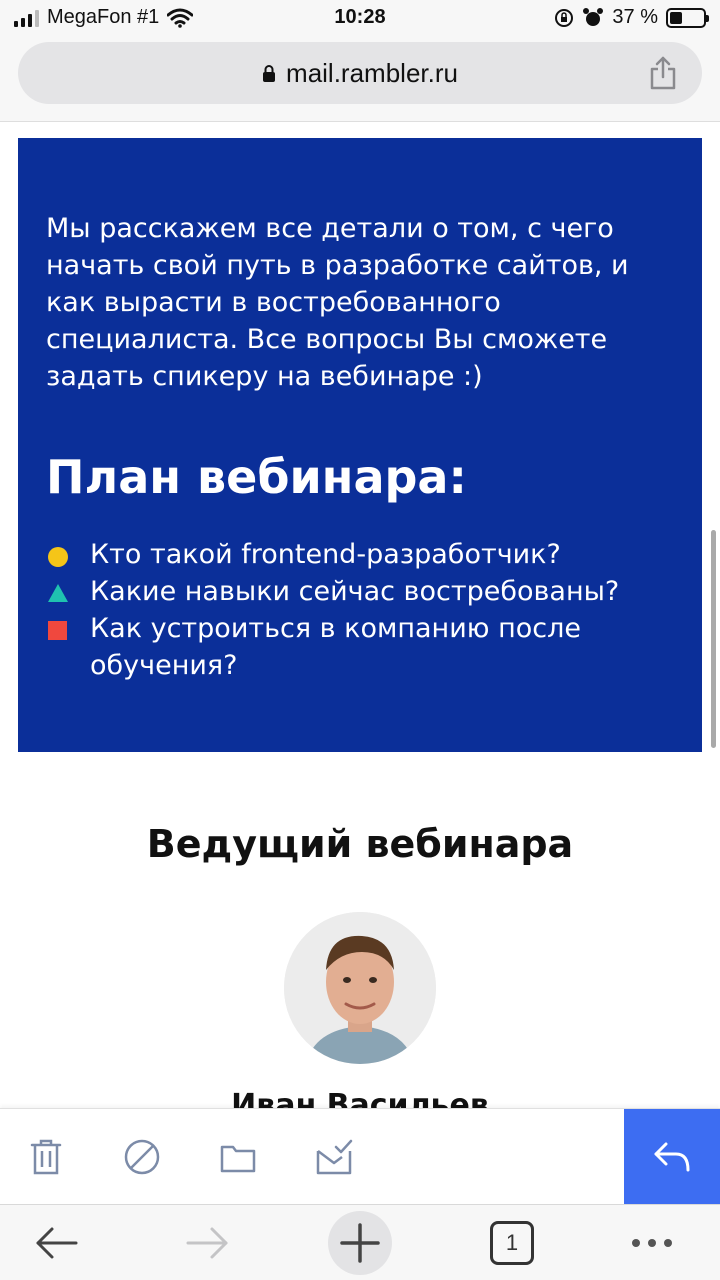 Image resolution: width=720 pixels, height=1280 pixels. Describe the element at coordinates (355, 591) in the screenshot. I see `plan-item-text: Какие навыки сейчас востребованы?` at that location.